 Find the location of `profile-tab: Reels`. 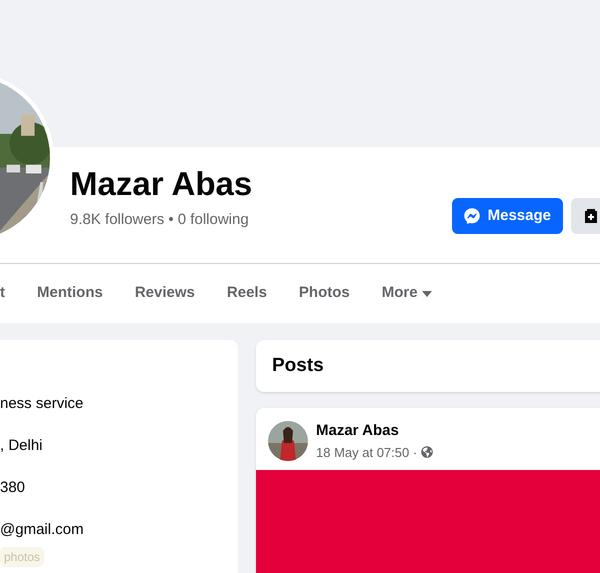

profile-tab: Reels is located at coordinates (246, 293).